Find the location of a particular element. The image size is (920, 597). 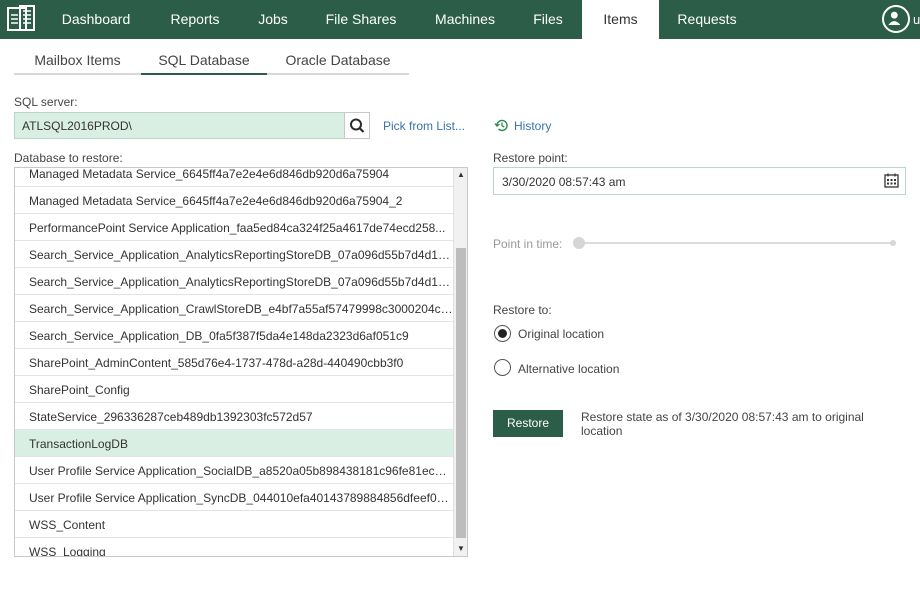

list-item: WSS_Content is located at coordinates (234, 524).